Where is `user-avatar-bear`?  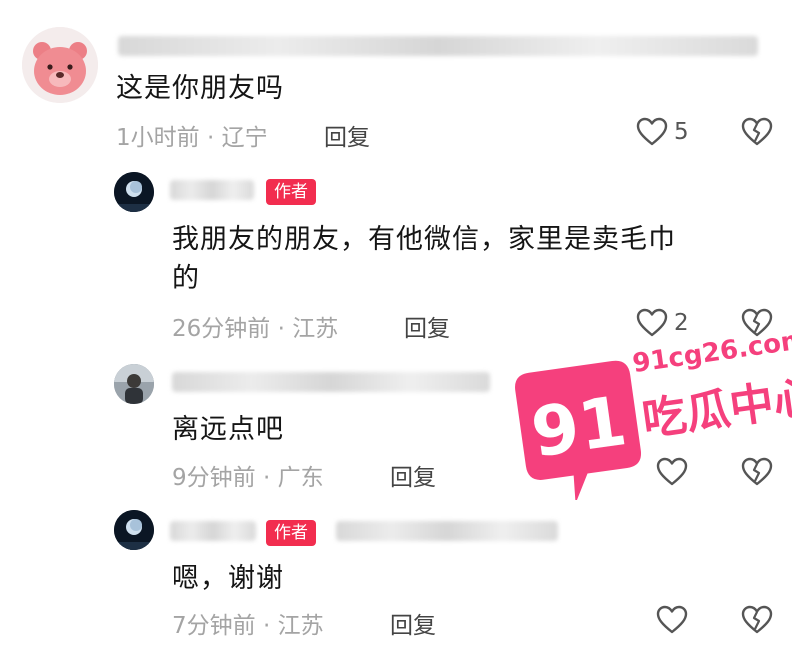
user-avatar-bear is located at coordinates (60, 65).